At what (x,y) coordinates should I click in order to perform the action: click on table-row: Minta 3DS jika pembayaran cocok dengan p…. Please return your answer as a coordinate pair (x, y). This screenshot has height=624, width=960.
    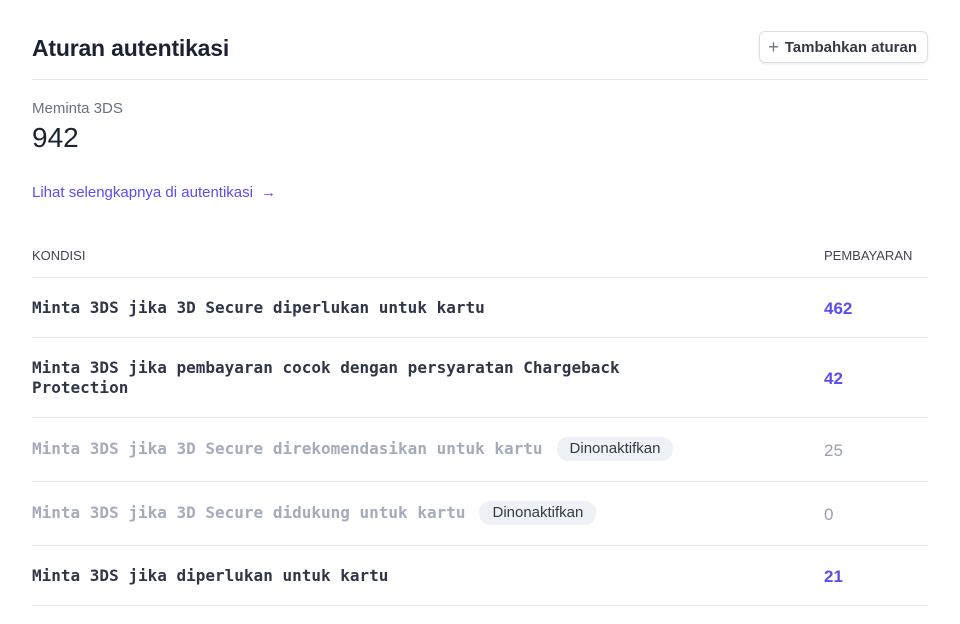
    Looking at the image, I should click on (480, 378).